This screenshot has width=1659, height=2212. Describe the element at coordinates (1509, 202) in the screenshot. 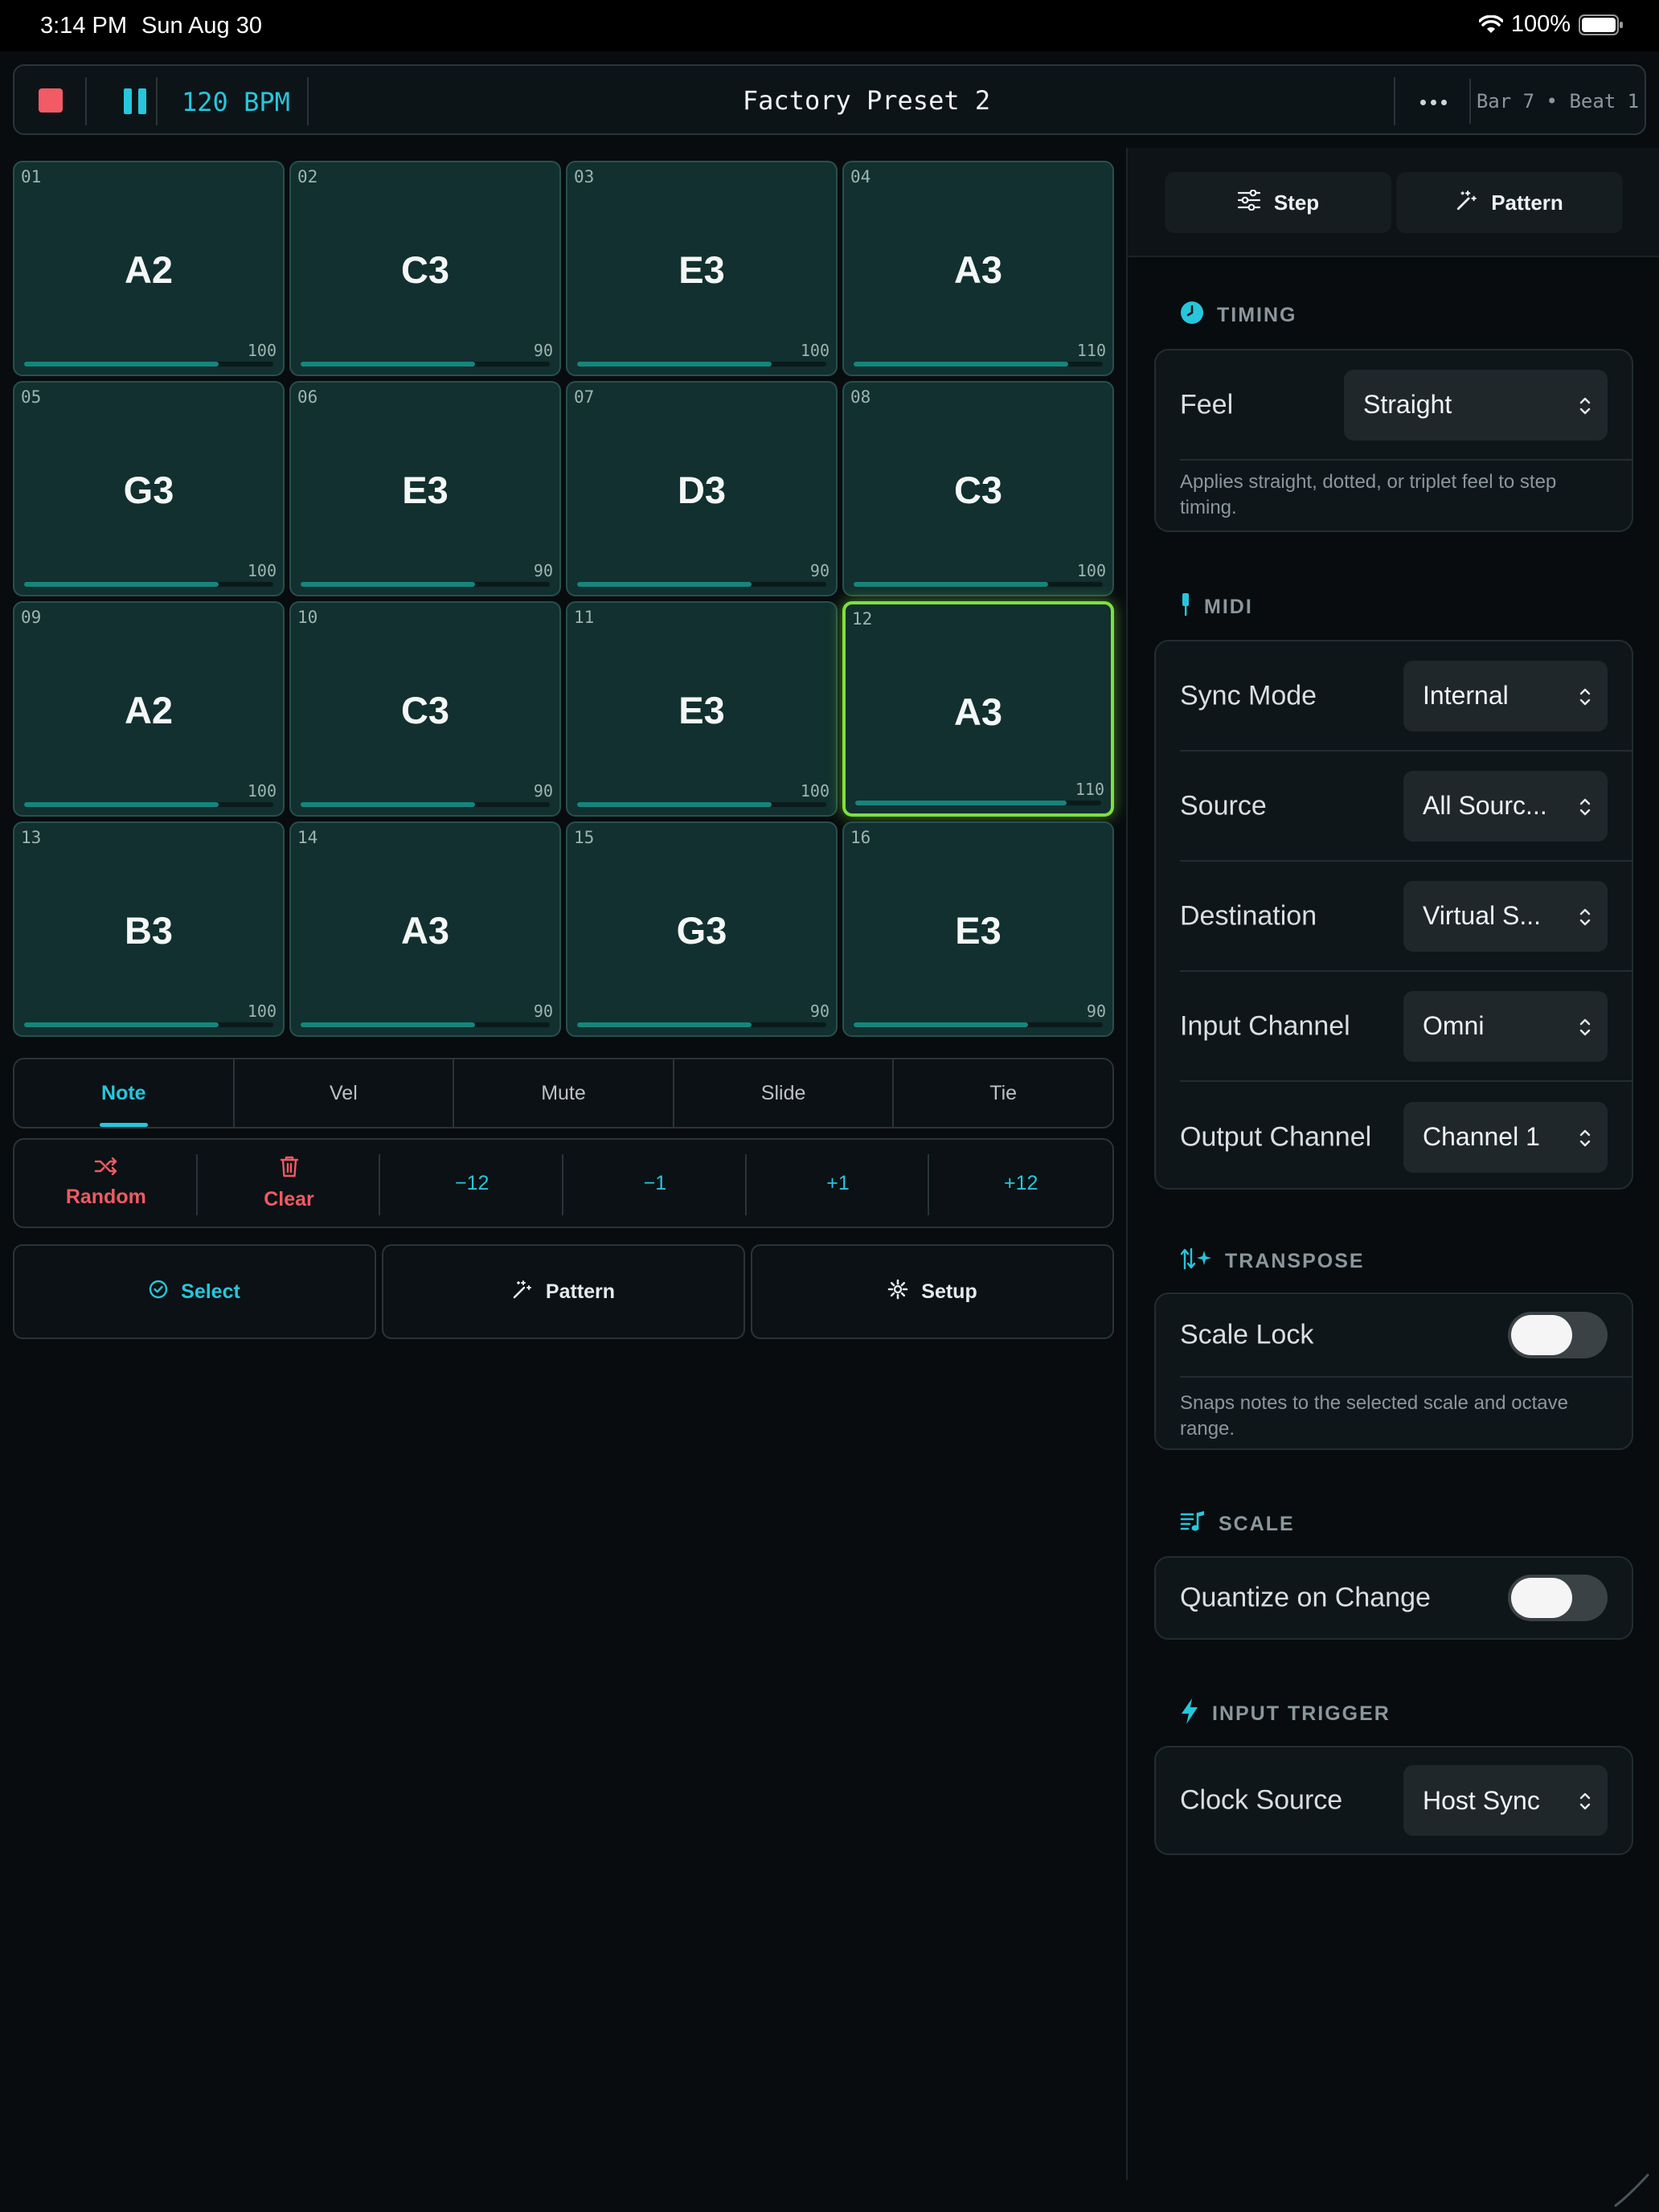

I see `inspector-tab-pattern: Pattern` at that location.